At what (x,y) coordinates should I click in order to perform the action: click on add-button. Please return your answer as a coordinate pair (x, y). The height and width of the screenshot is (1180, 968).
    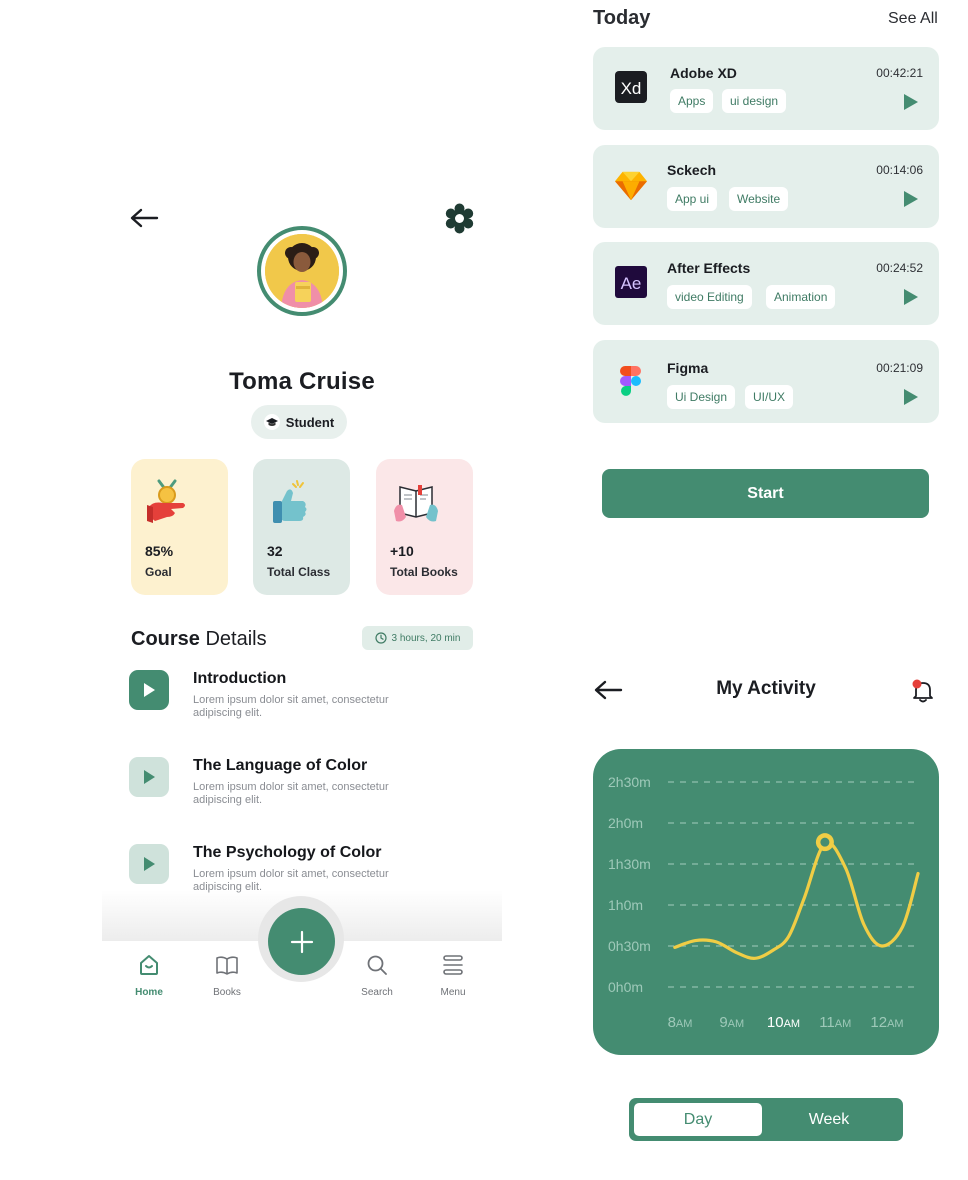
    Looking at the image, I should click on (301, 941).